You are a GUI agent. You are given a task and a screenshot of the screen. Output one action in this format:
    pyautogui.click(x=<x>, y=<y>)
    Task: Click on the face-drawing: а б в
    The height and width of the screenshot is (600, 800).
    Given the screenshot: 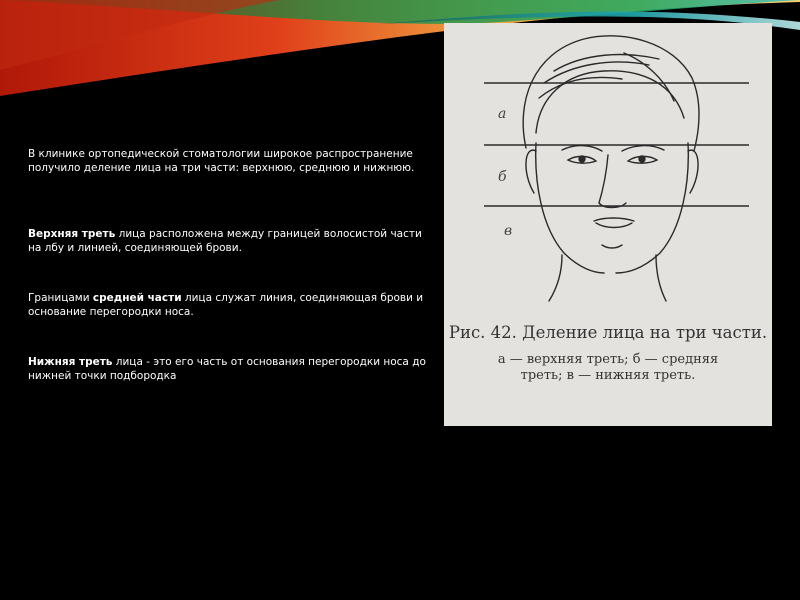 What is the action you would take?
    pyautogui.click(x=616, y=168)
    